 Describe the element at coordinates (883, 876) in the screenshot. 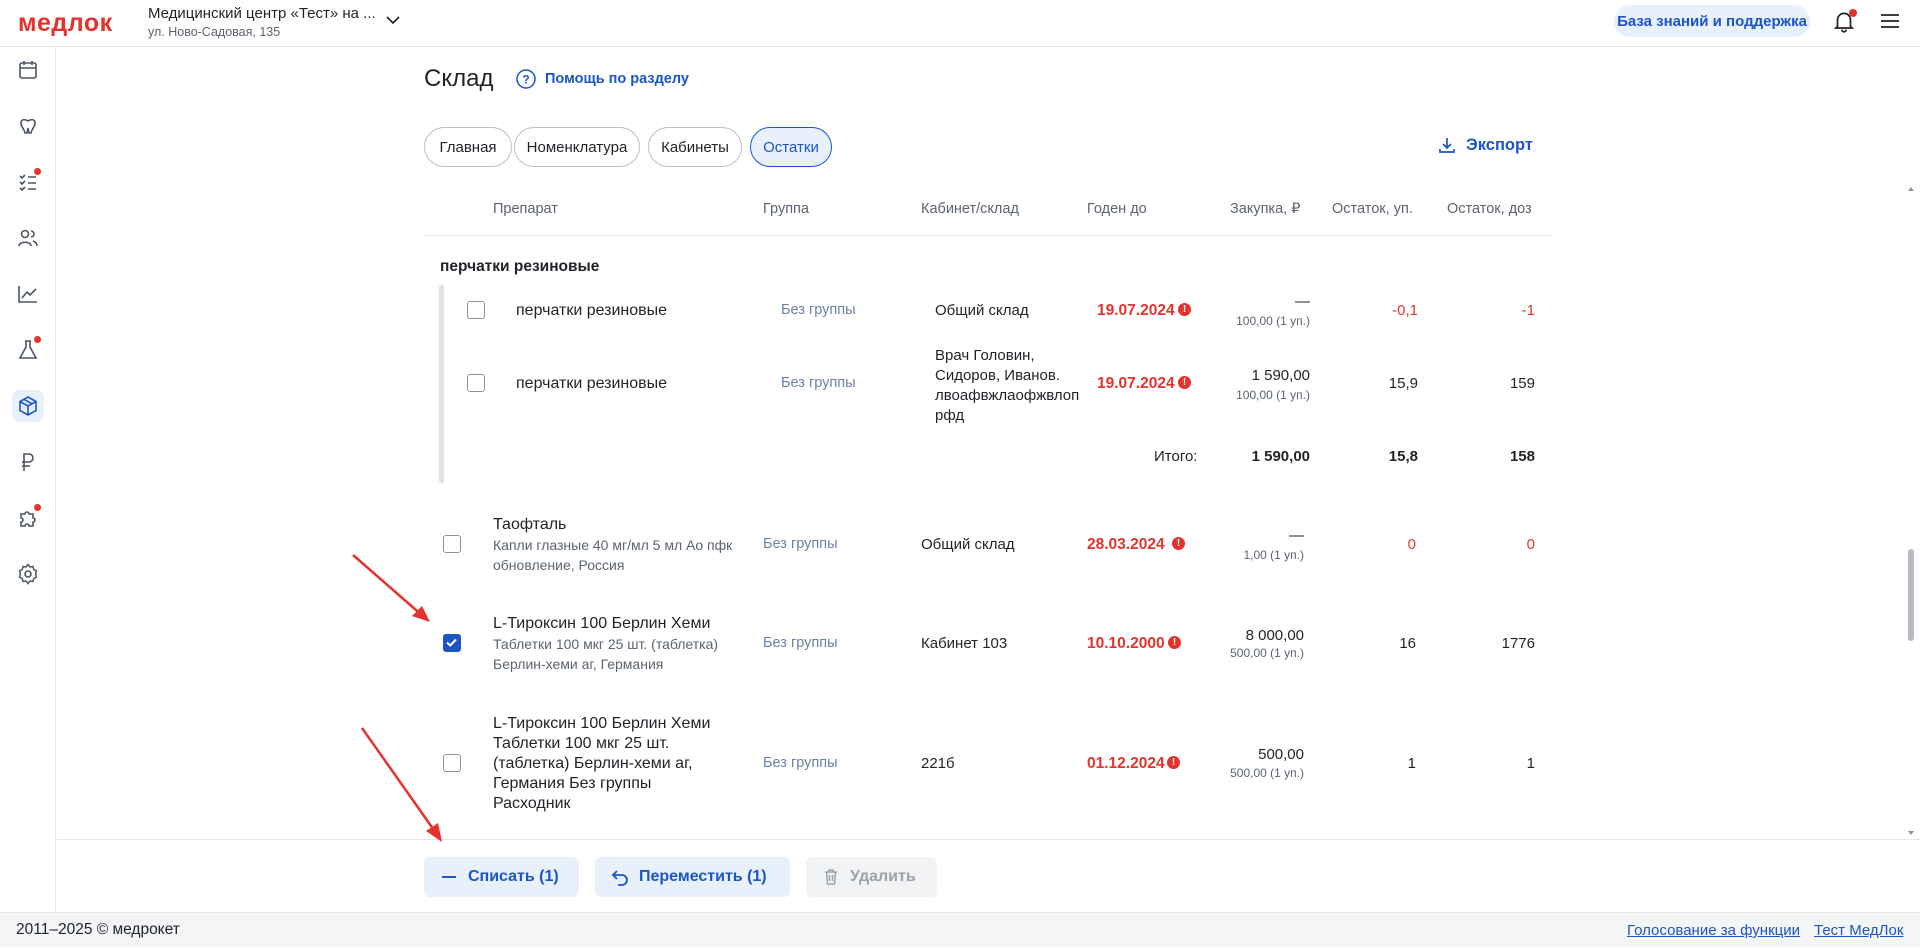

I see `delete-label: Удалить` at that location.